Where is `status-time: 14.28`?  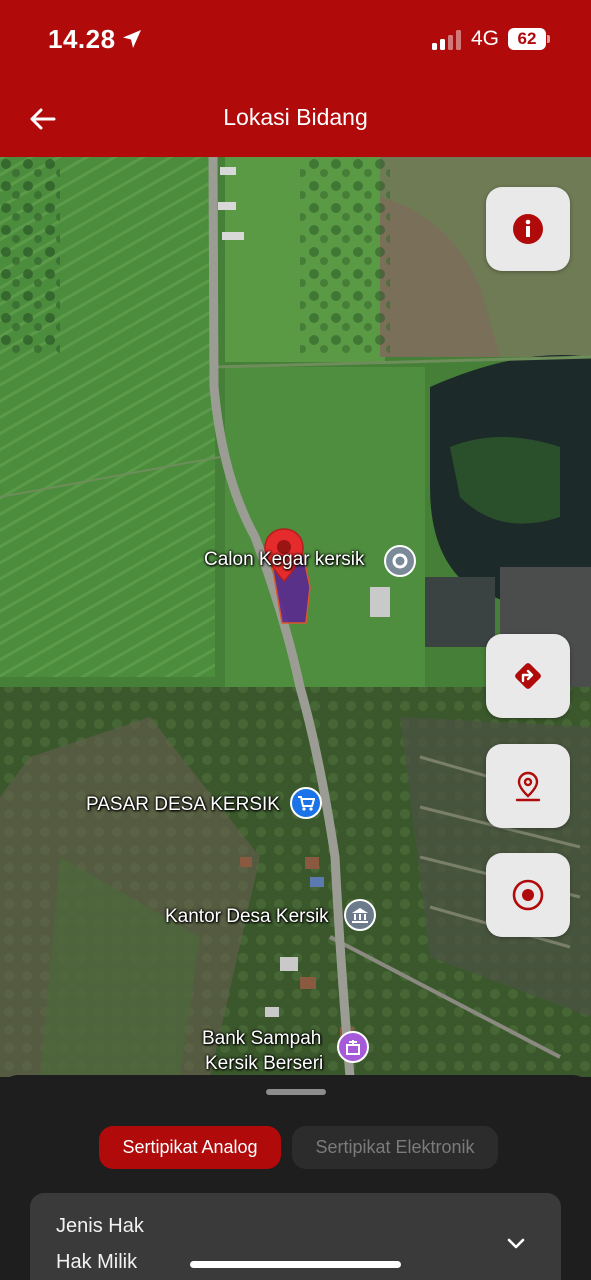 status-time: 14.28 is located at coordinates (82, 39).